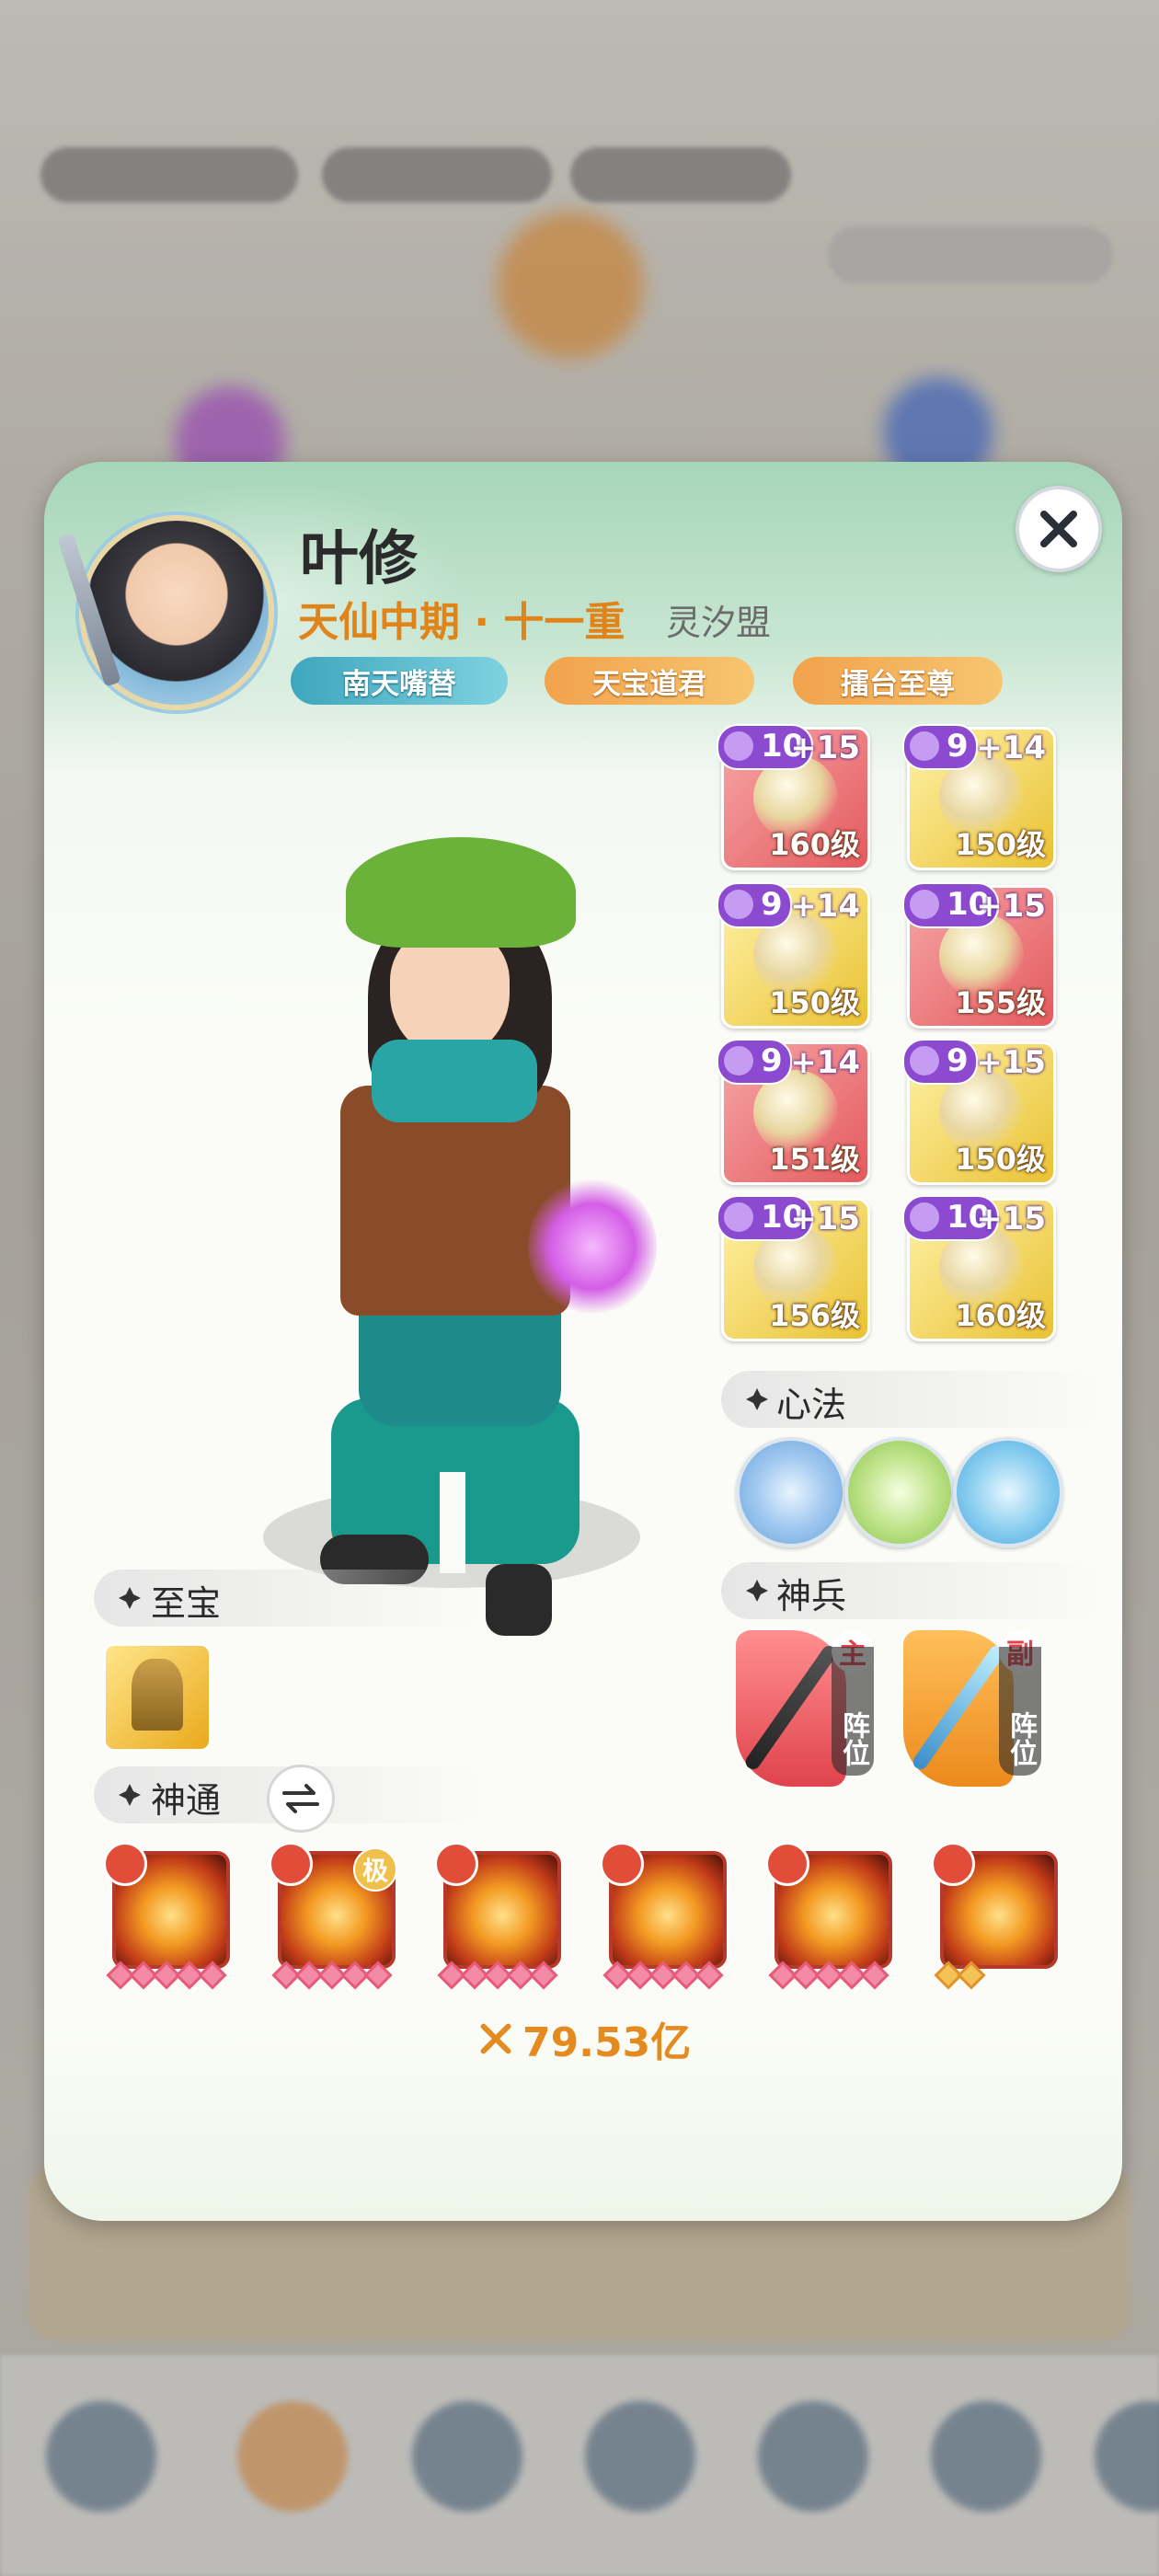 The height and width of the screenshot is (2576, 1159). What do you see at coordinates (186, 1800) in the screenshot?
I see `shentong-section-title: 神通` at bounding box center [186, 1800].